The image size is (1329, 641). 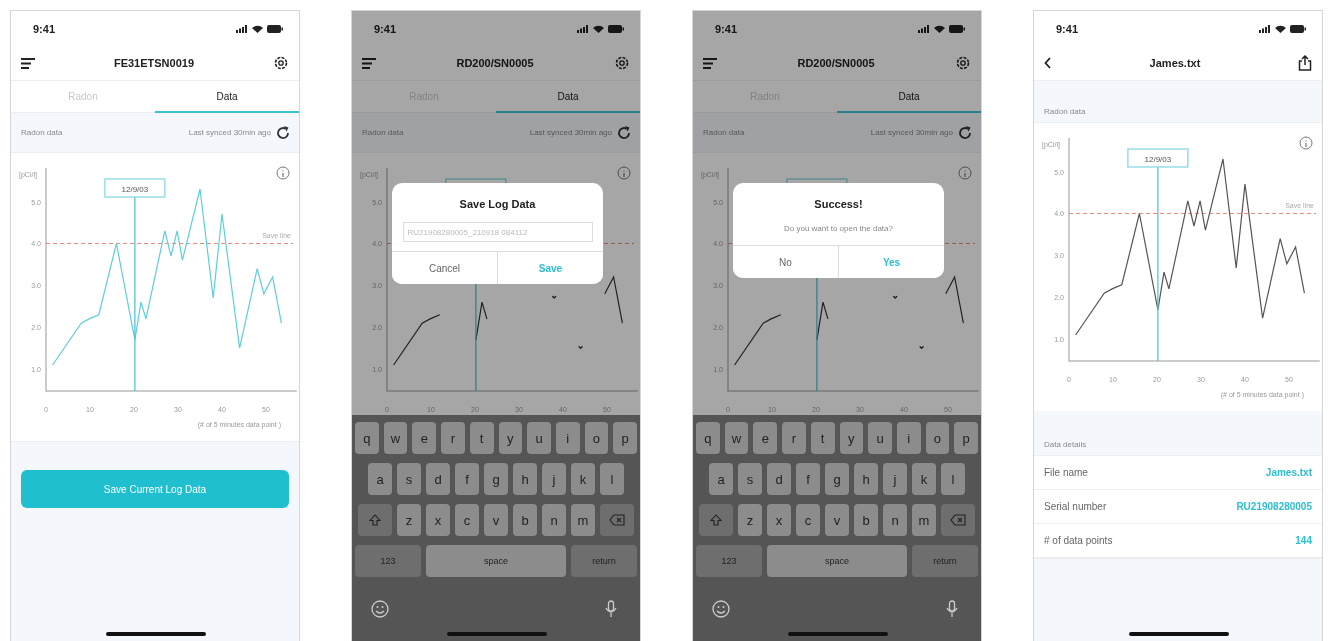 What do you see at coordinates (1078, 540) in the screenshot?
I see `detail-label: # of data points` at bounding box center [1078, 540].